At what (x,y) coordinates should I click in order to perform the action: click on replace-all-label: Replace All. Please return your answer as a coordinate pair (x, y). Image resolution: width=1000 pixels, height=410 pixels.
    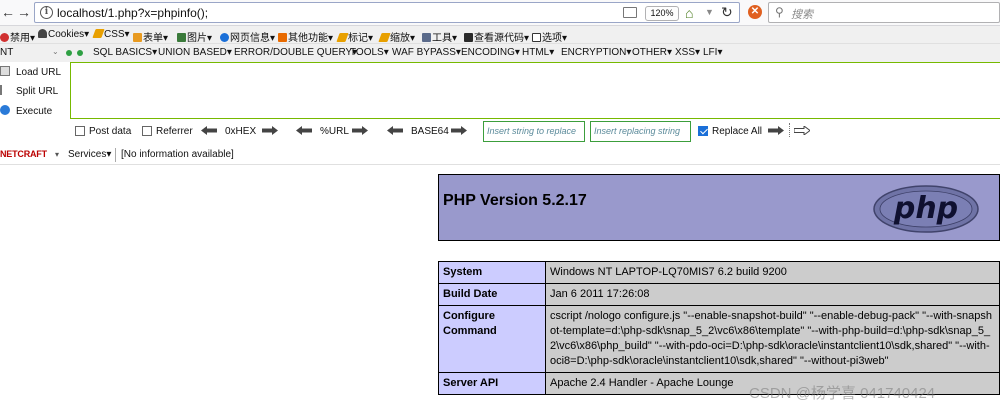
    Looking at the image, I should click on (737, 131).